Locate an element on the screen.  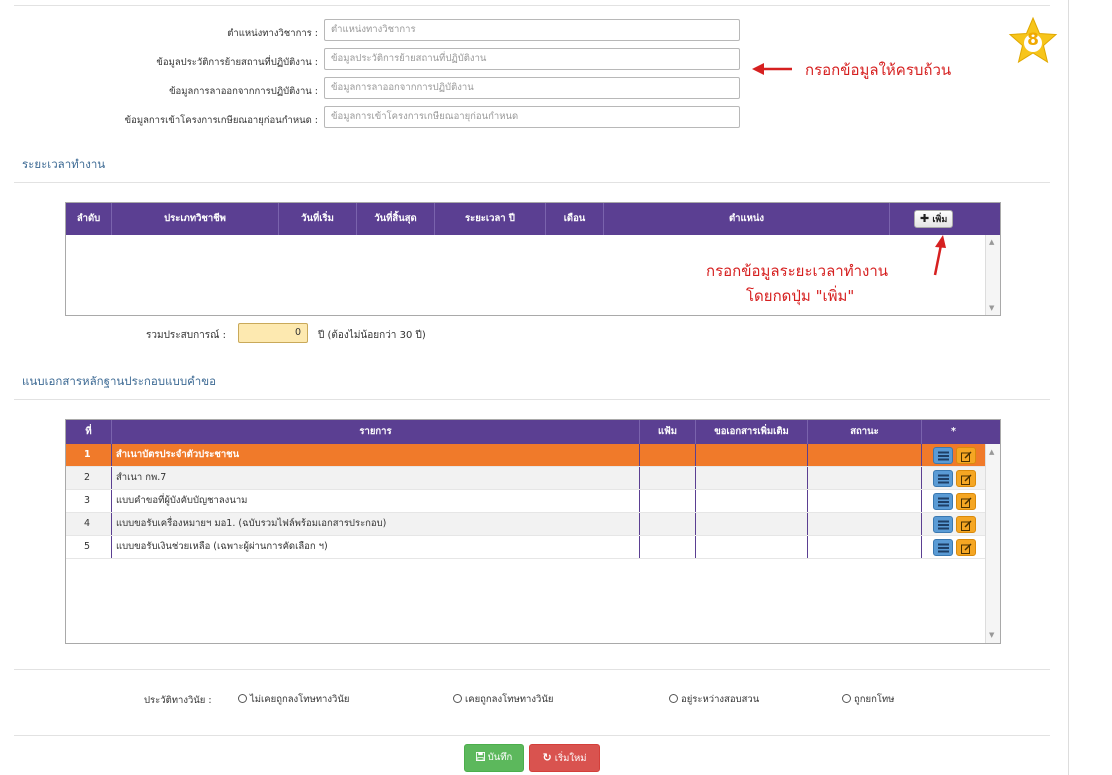
field-label: ข้อมูลการลาออกจากการปฏิบัติงาน : is located at coordinates (243, 91).